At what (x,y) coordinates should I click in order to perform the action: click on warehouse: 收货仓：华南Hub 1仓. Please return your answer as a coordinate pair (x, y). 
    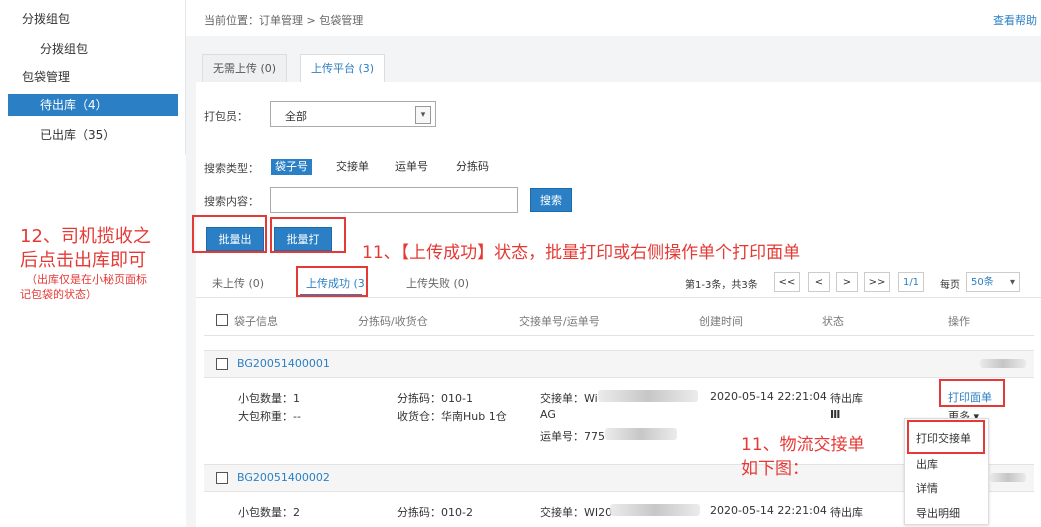
    Looking at the image, I should click on (452, 416).